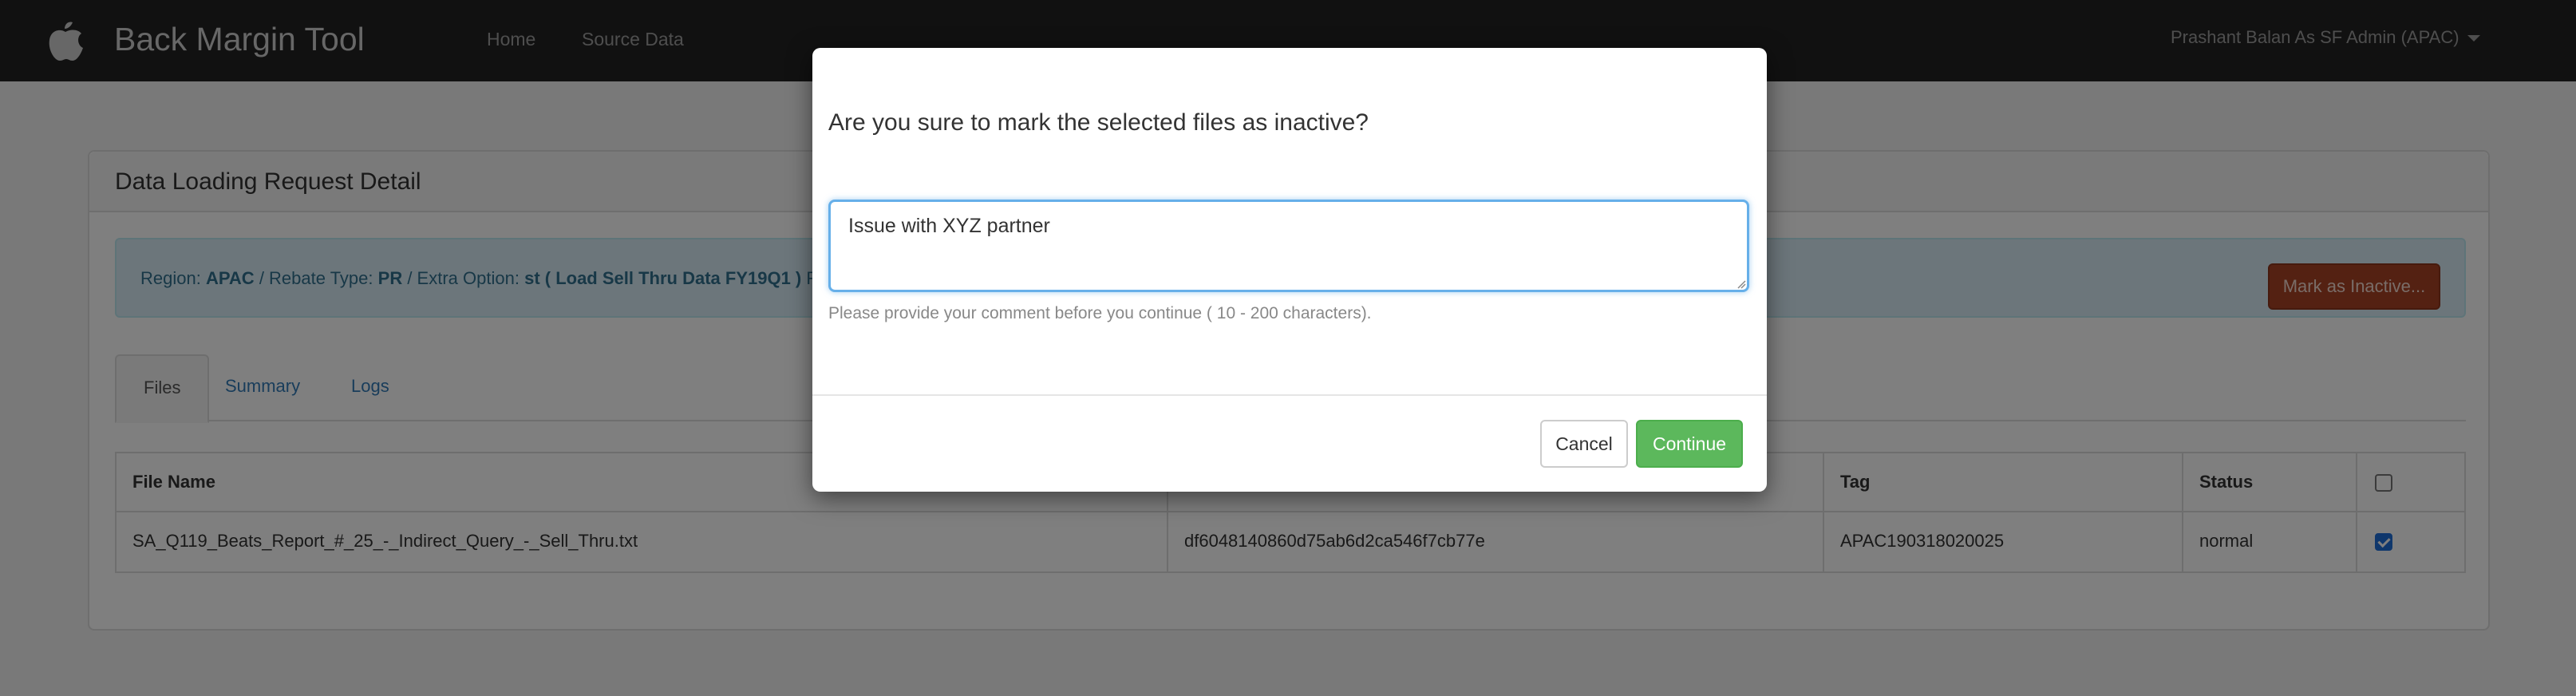 The height and width of the screenshot is (696, 2576). I want to click on dialog-footer-divider, so click(1289, 395).